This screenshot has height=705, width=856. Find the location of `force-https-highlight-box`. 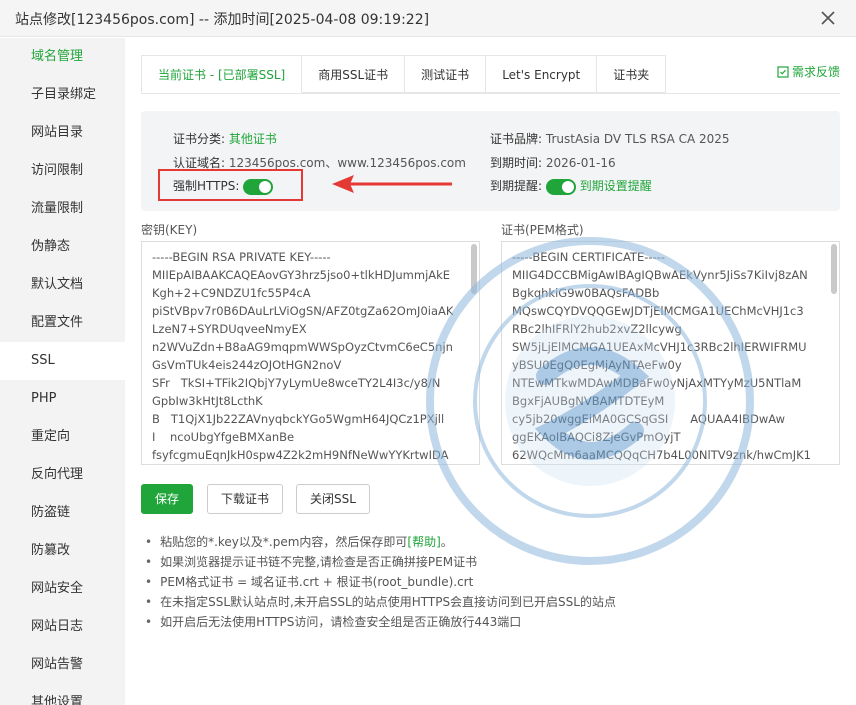

force-https-highlight-box is located at coordinates (230, 185).